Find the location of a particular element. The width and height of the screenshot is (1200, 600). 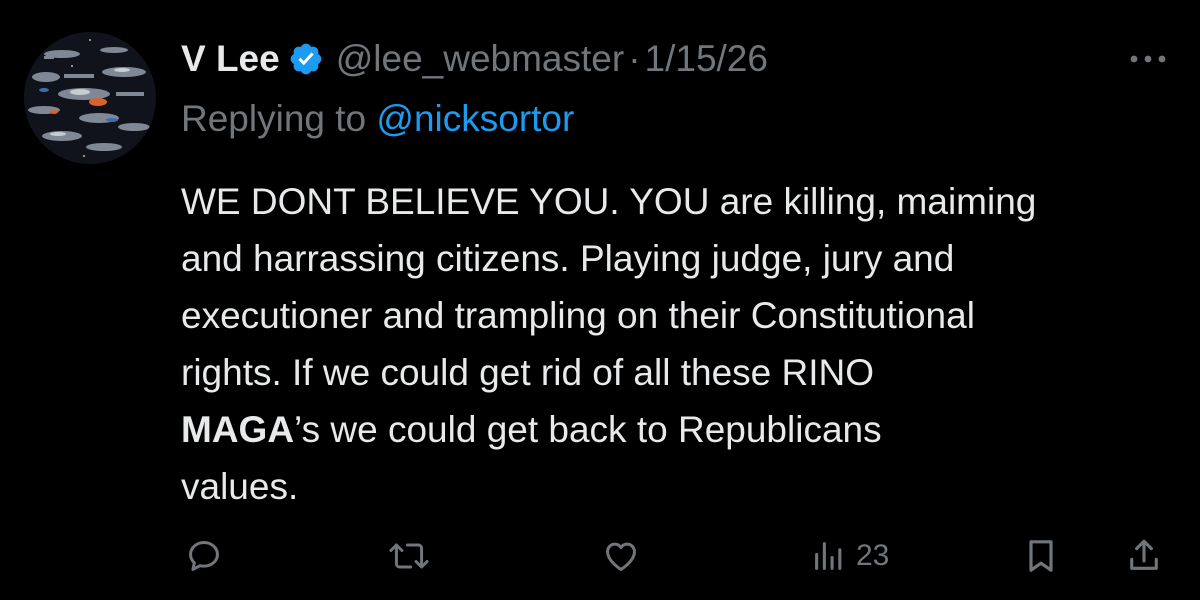

tweet-text-line: values. is located at coordinates (240, 486).